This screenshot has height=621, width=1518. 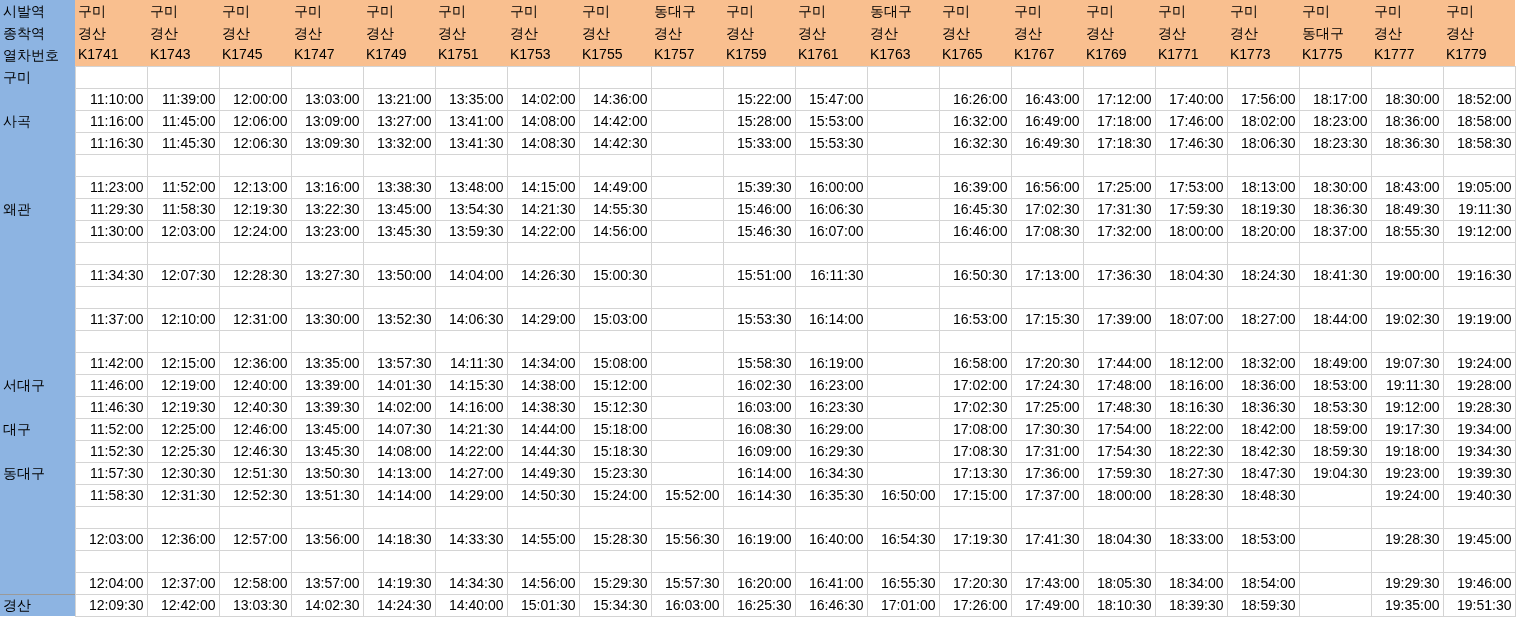 What do you see at coordinates (1479, 583) in the screenshot?
I see `table-cell: 19:46:00` at bounding box center [1479, 583].